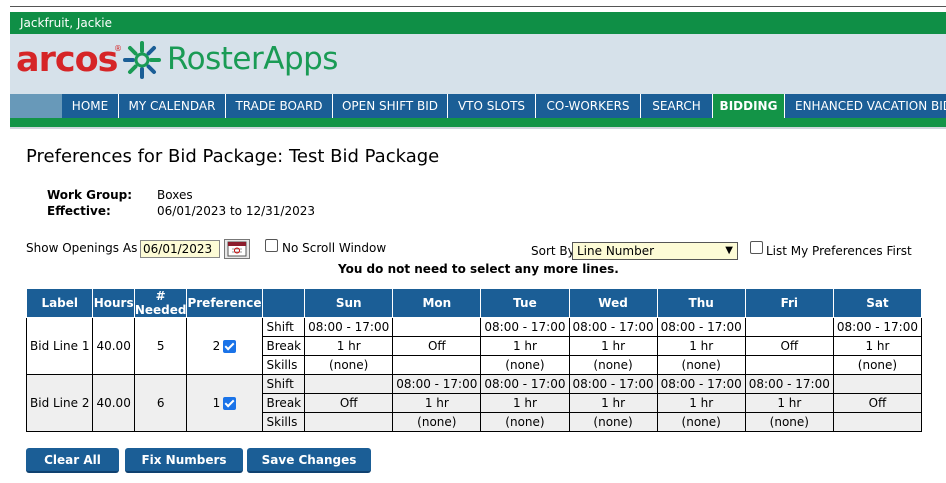 The image size is (946, 483). I want to click on calendar-button, so click(237, 249).